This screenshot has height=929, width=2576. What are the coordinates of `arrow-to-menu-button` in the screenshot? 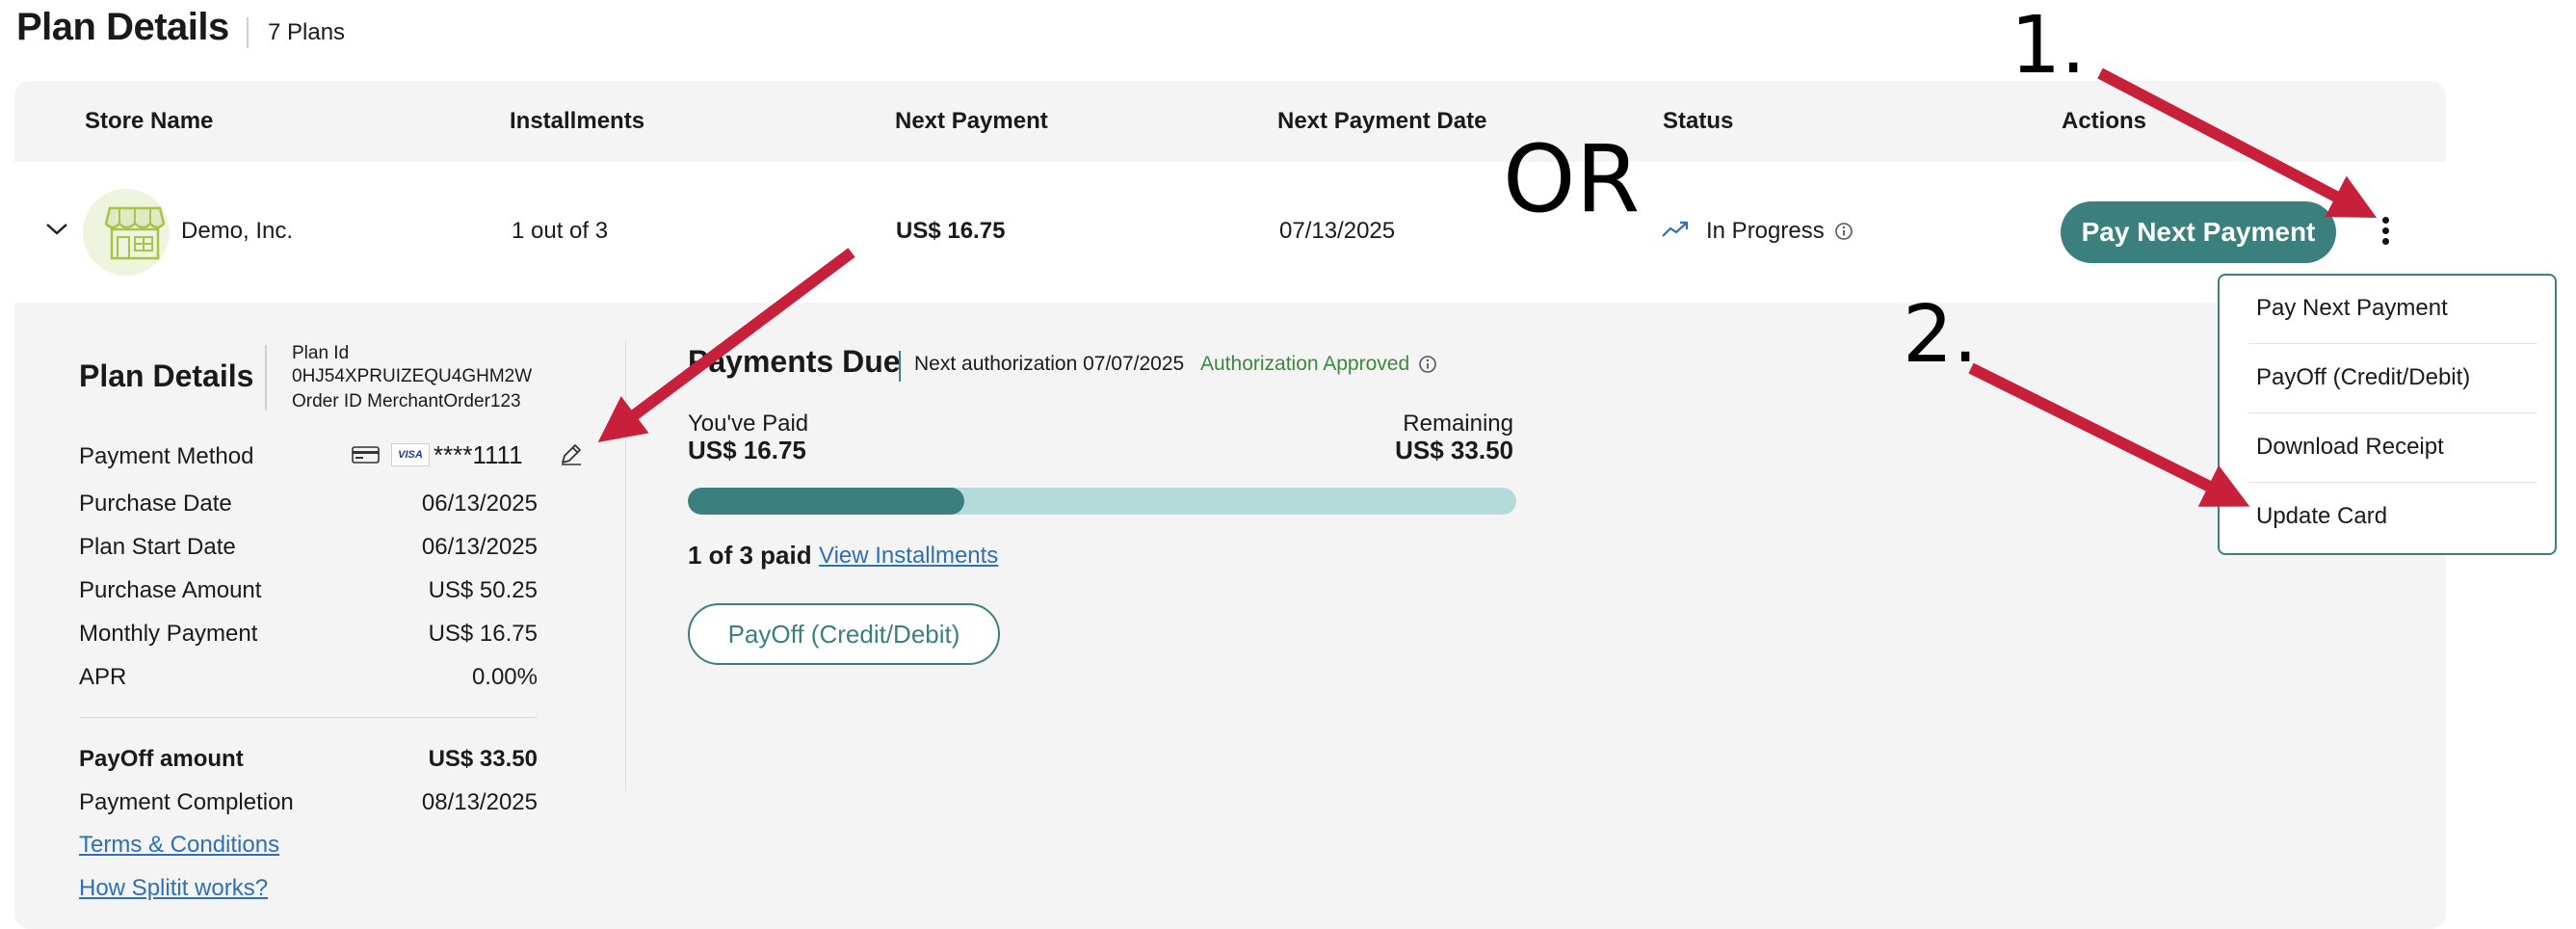 It's located at (2238, 143).